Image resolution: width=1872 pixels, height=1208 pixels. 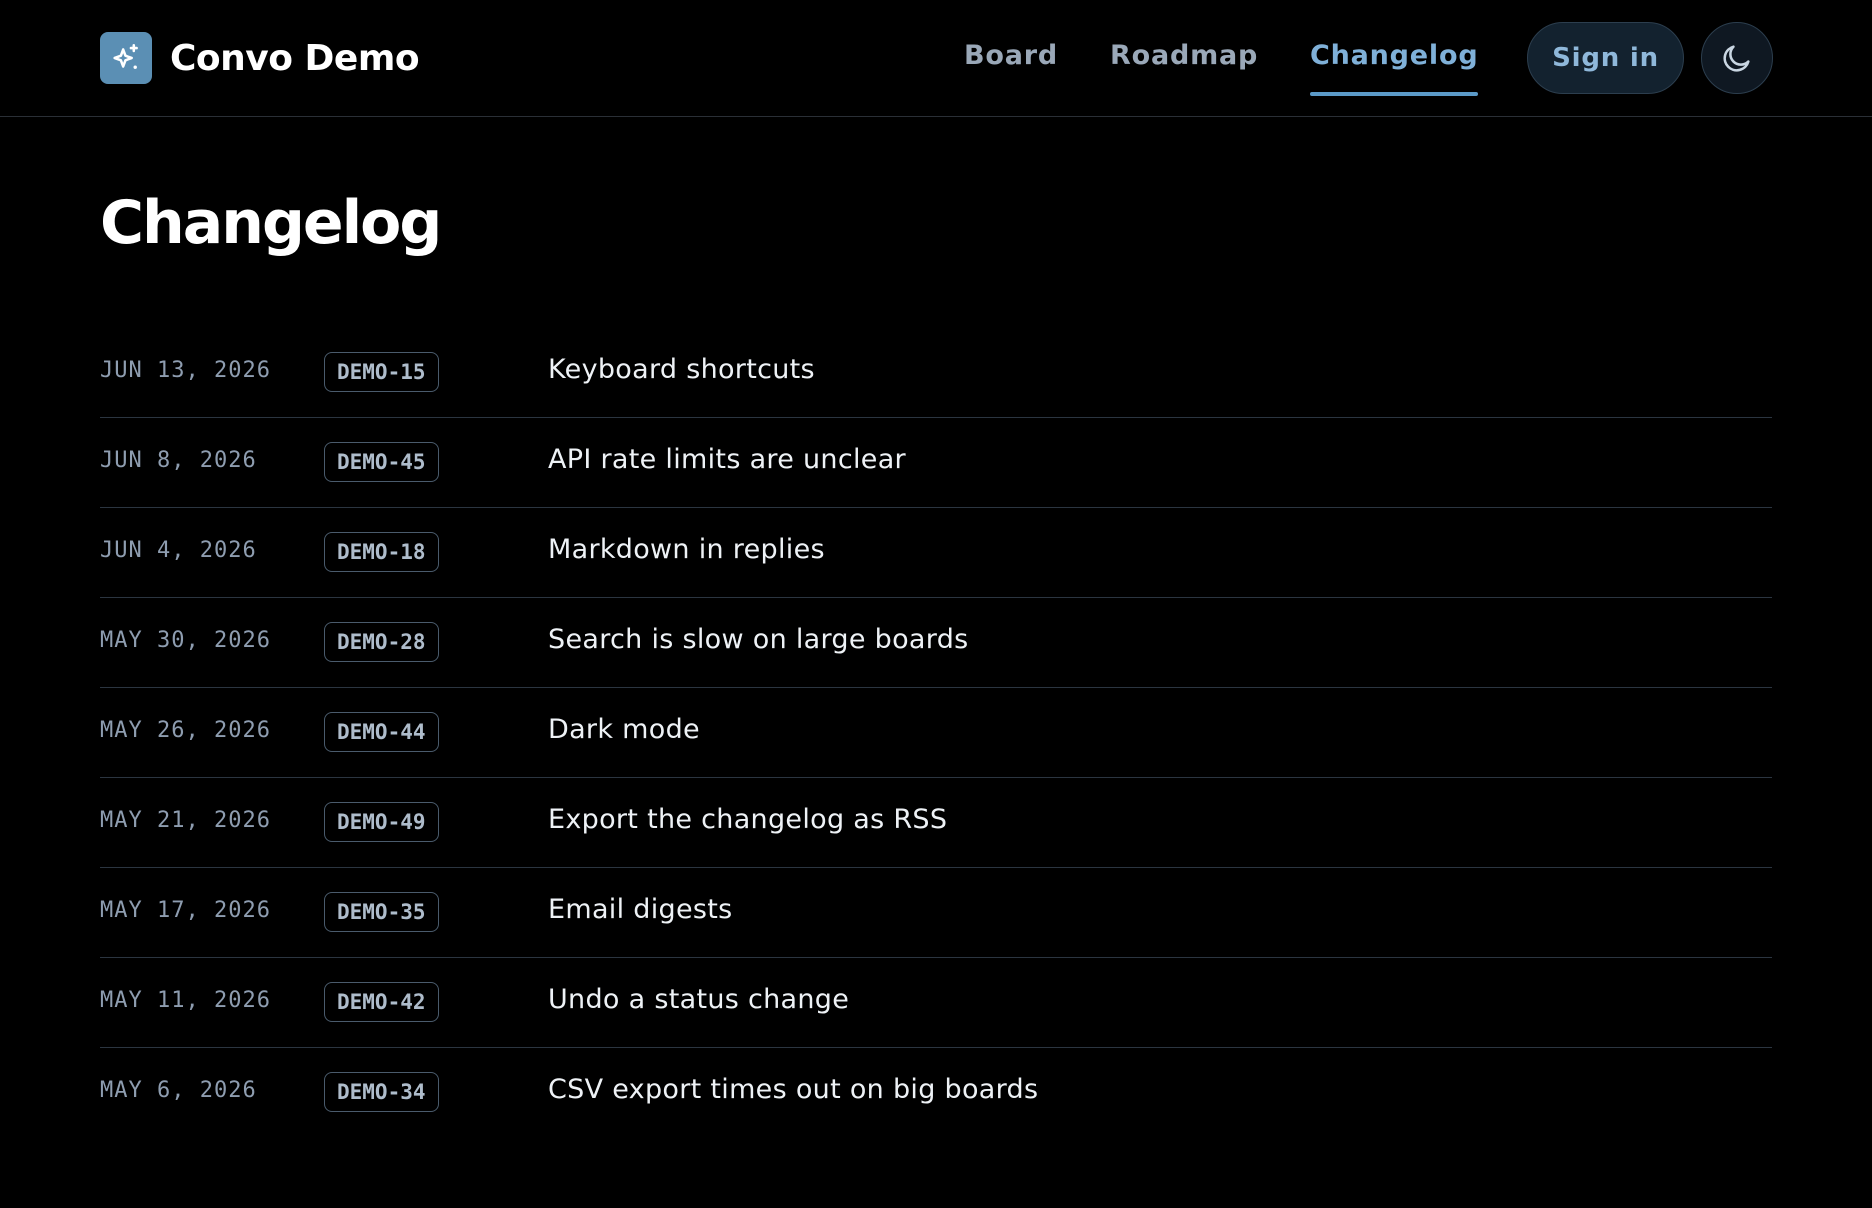 What do you see at coordinates (381, 552) in the screenshot?
I see `entry-id-badge: DEMO-18` at bounding box center [381, 552].